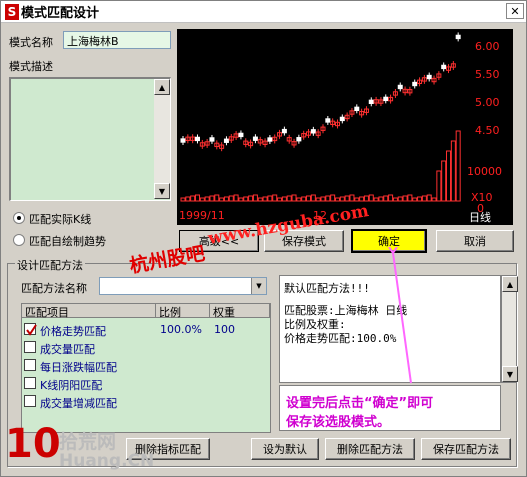 This screenshot has width=527, height=477. What do you see at coordinates (146, 384) in the screenshot?
I see `table-row: K线阴阳匹配` at bounding box center [146, 384].